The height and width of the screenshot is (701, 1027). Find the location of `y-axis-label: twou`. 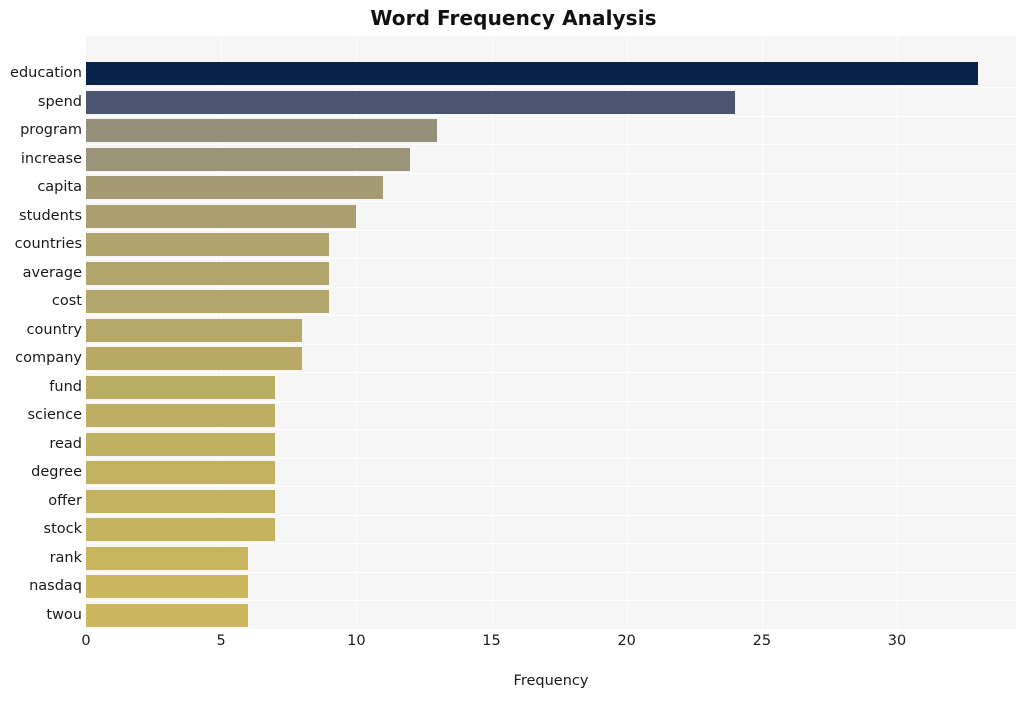

y-axis-label: twou is located at coordinates (64, 614).